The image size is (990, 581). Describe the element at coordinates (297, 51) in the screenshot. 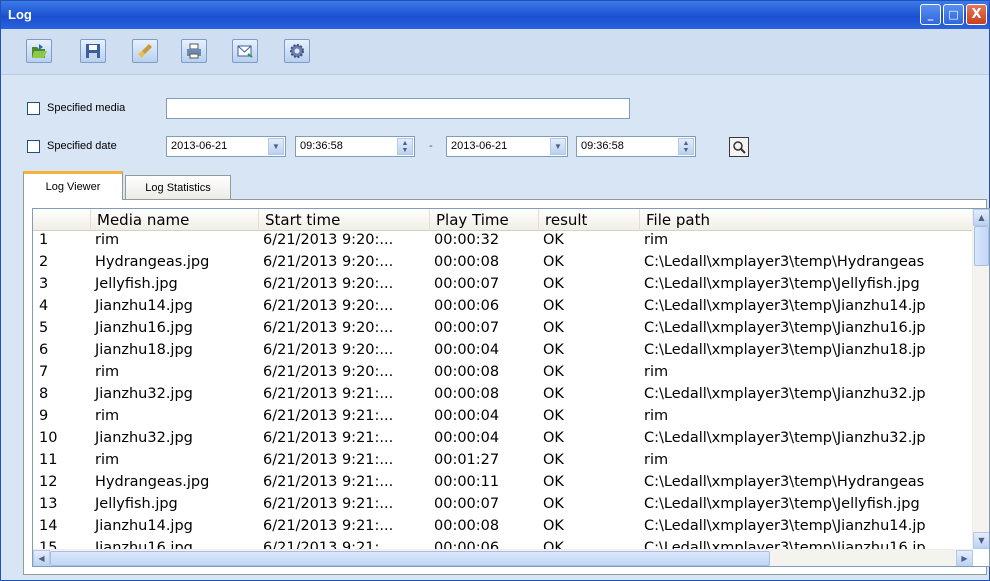

I see `settings-button` at that location.